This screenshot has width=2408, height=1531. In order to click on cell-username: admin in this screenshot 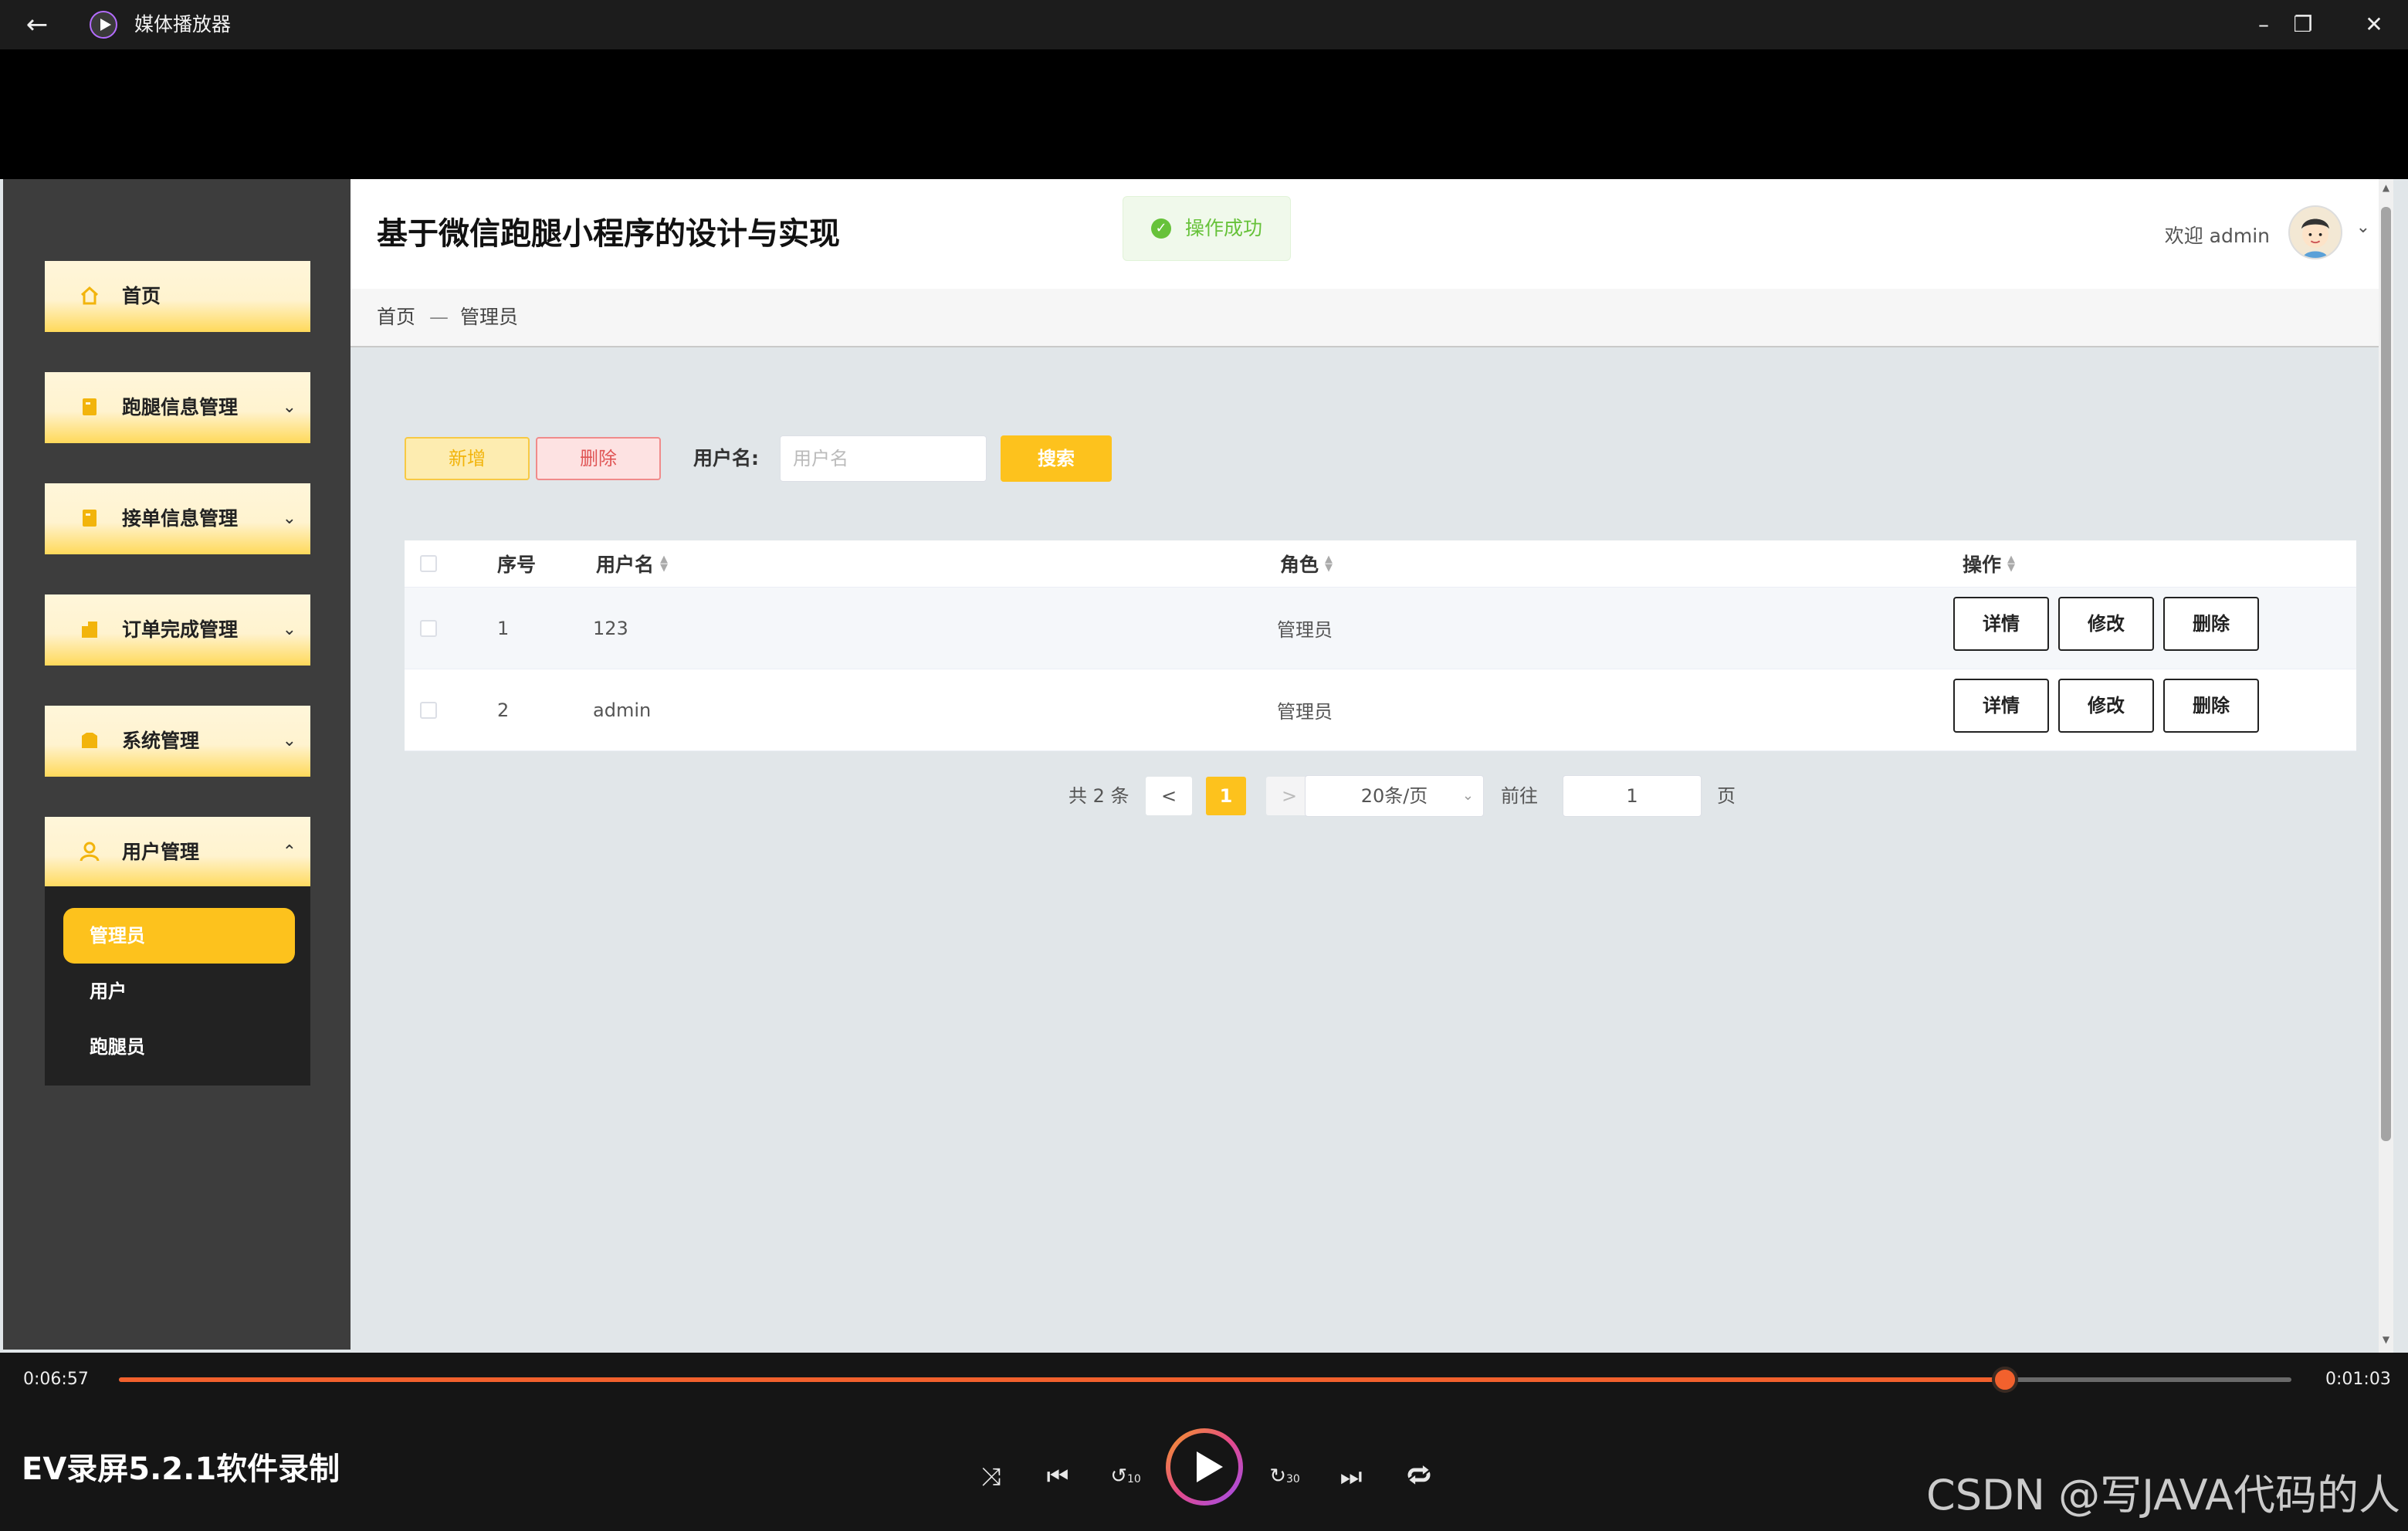, I will do `click(622, 710)`.